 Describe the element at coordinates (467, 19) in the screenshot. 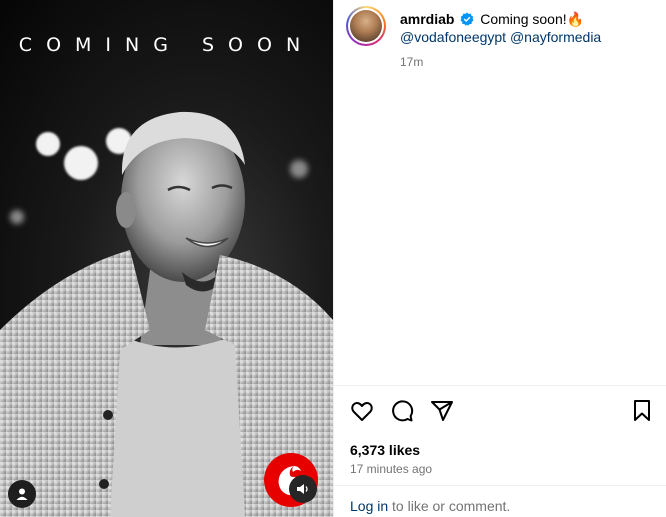

I see `verified-badge-icon` at that location.